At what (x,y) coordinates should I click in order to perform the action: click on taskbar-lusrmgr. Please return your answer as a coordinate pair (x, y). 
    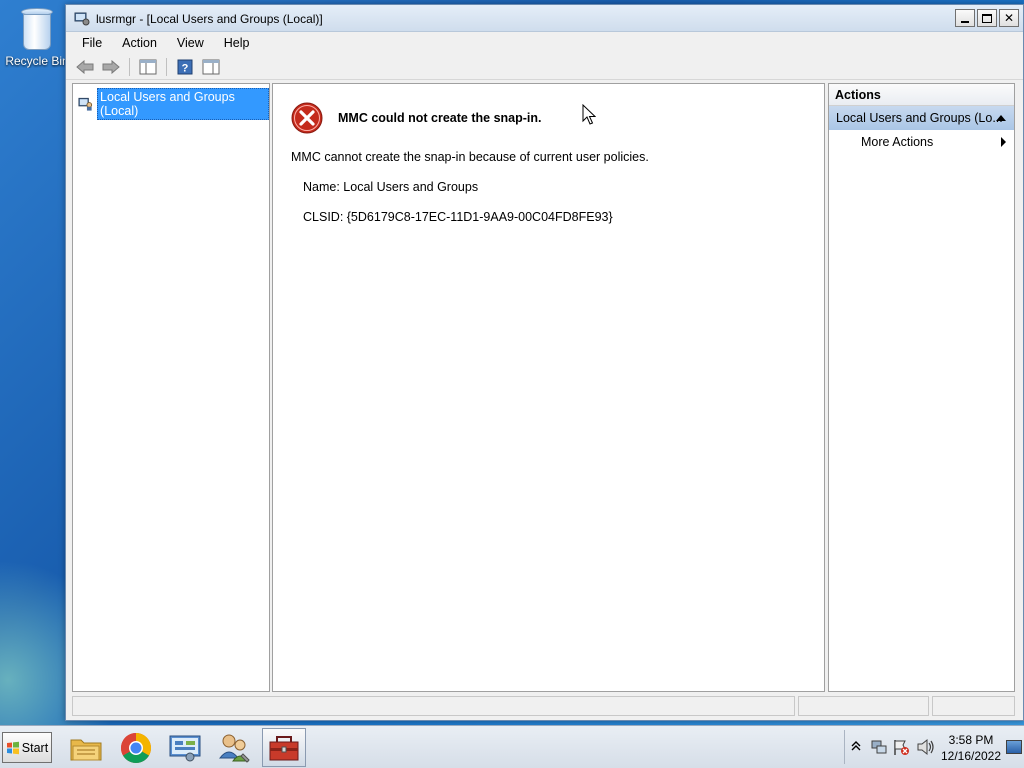
    Looking at the image, I should click on (284, 747).